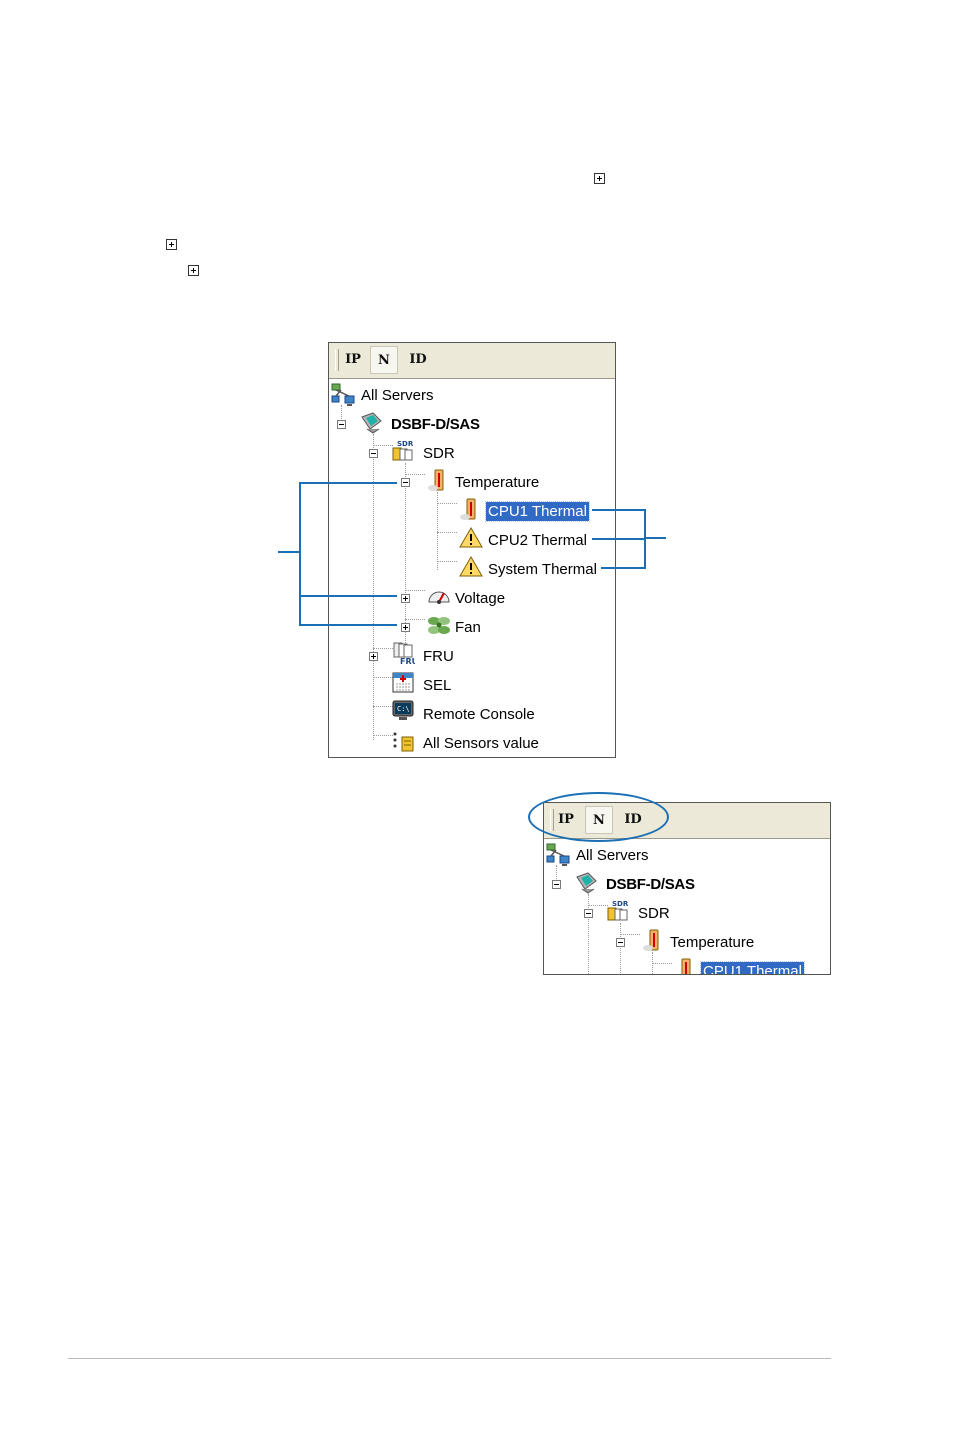 The height and width of the screenshot is (1437, 954). I want to click on id-view-button: ID, so click(418, 360).